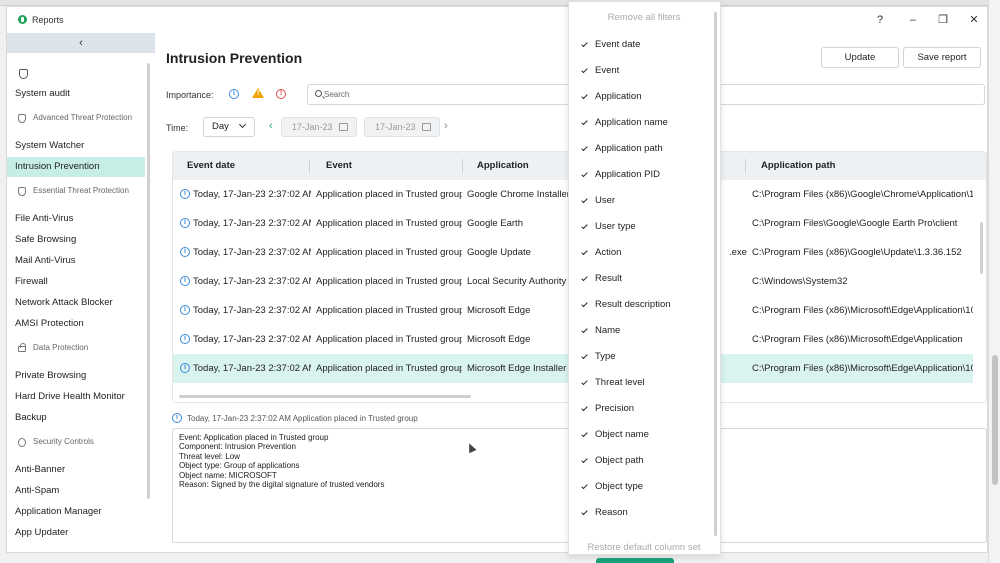 This screenshot has height=563, width=1000. What do you see at coordinates (641, 227) in the screenshot?
I see `column-option-user-type: User type` at bounding box center [641, 227].